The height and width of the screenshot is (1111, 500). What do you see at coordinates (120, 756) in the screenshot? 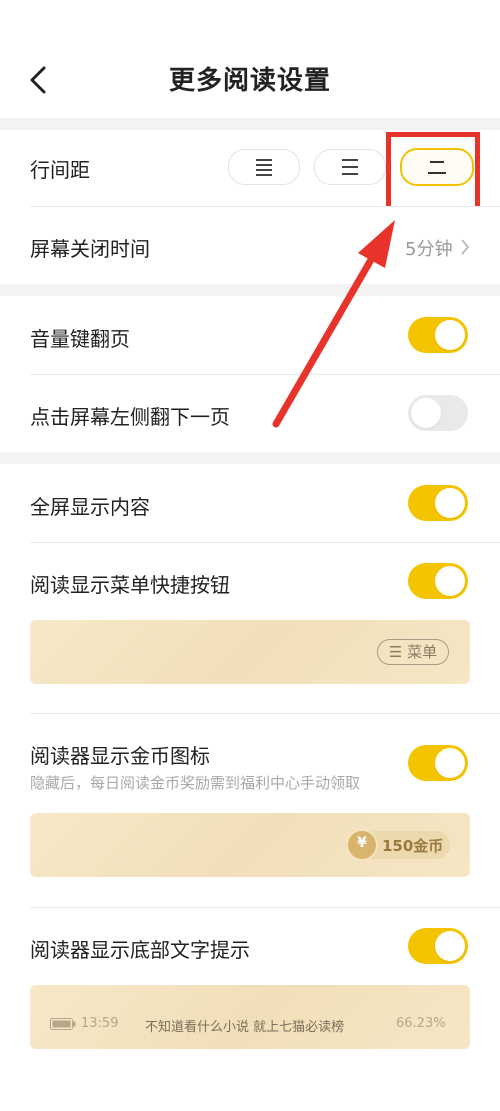
I see `coin-icon-label: 阅读器显示金币图标` at bounding box center [120, 756].